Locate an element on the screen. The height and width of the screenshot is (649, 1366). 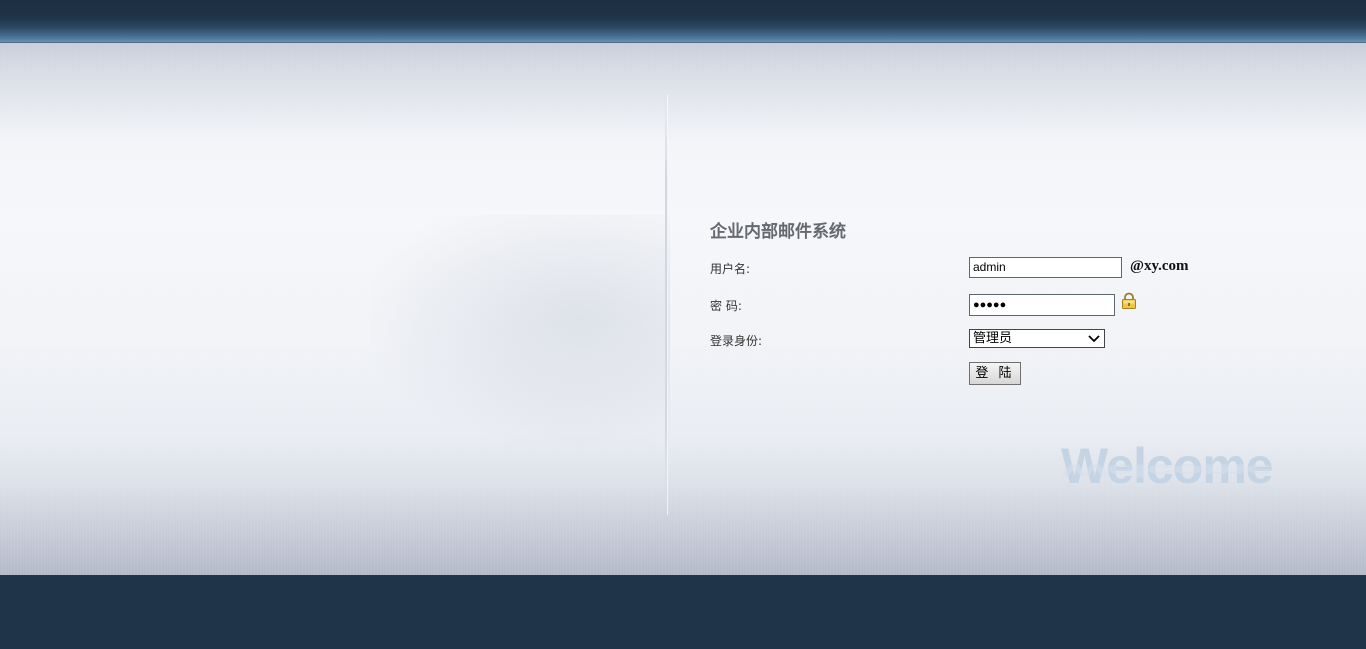
login-button: 登 陆 is located at coordinates (995, 373).